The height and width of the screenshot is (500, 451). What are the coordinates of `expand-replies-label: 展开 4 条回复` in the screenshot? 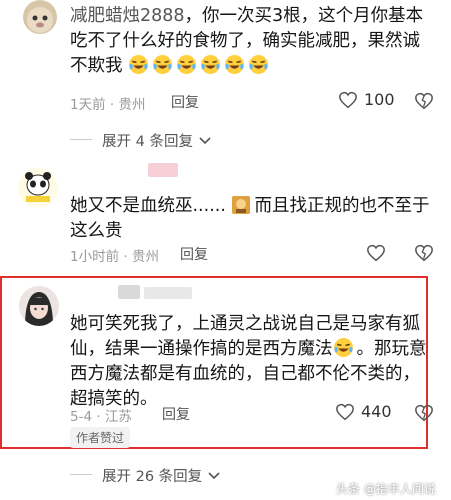 It's located at (147, 142).